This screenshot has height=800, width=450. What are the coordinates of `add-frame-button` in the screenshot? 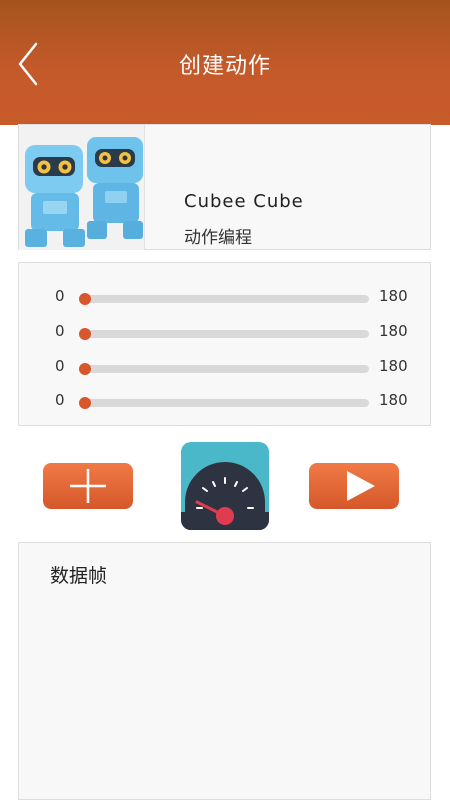 It's located at (88, 486).